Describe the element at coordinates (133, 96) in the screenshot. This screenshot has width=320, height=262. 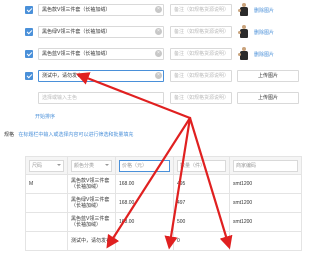
I see `arrow-to-input` at that location.